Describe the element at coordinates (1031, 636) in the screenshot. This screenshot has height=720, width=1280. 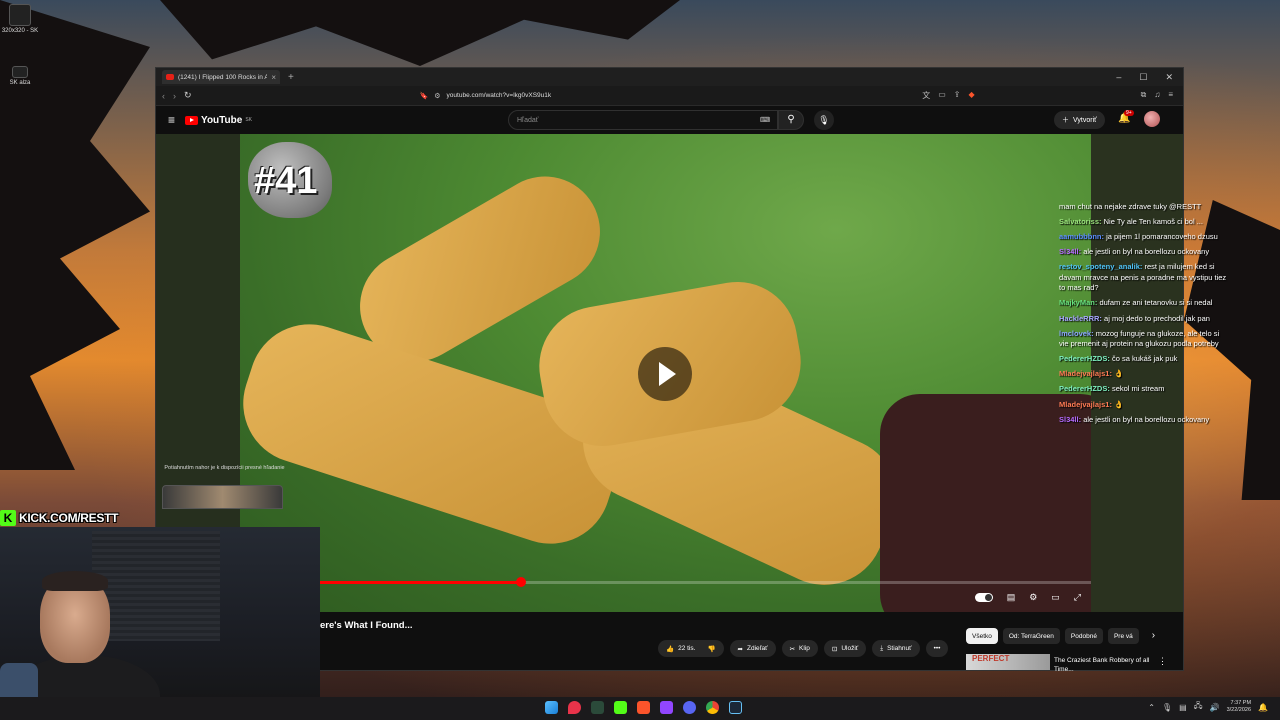
I see `chip-from-channel: Od: TerraGreen` at that location.